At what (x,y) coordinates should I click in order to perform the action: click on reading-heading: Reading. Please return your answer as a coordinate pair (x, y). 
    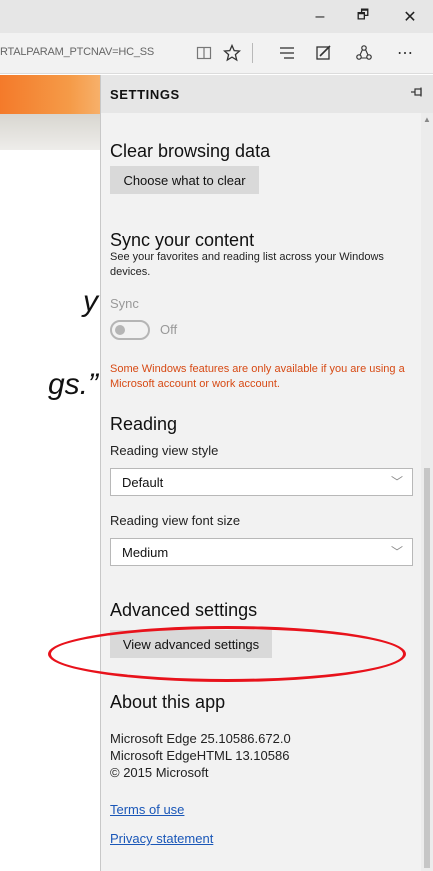
    Looking at the image, I should click on (144, 424).